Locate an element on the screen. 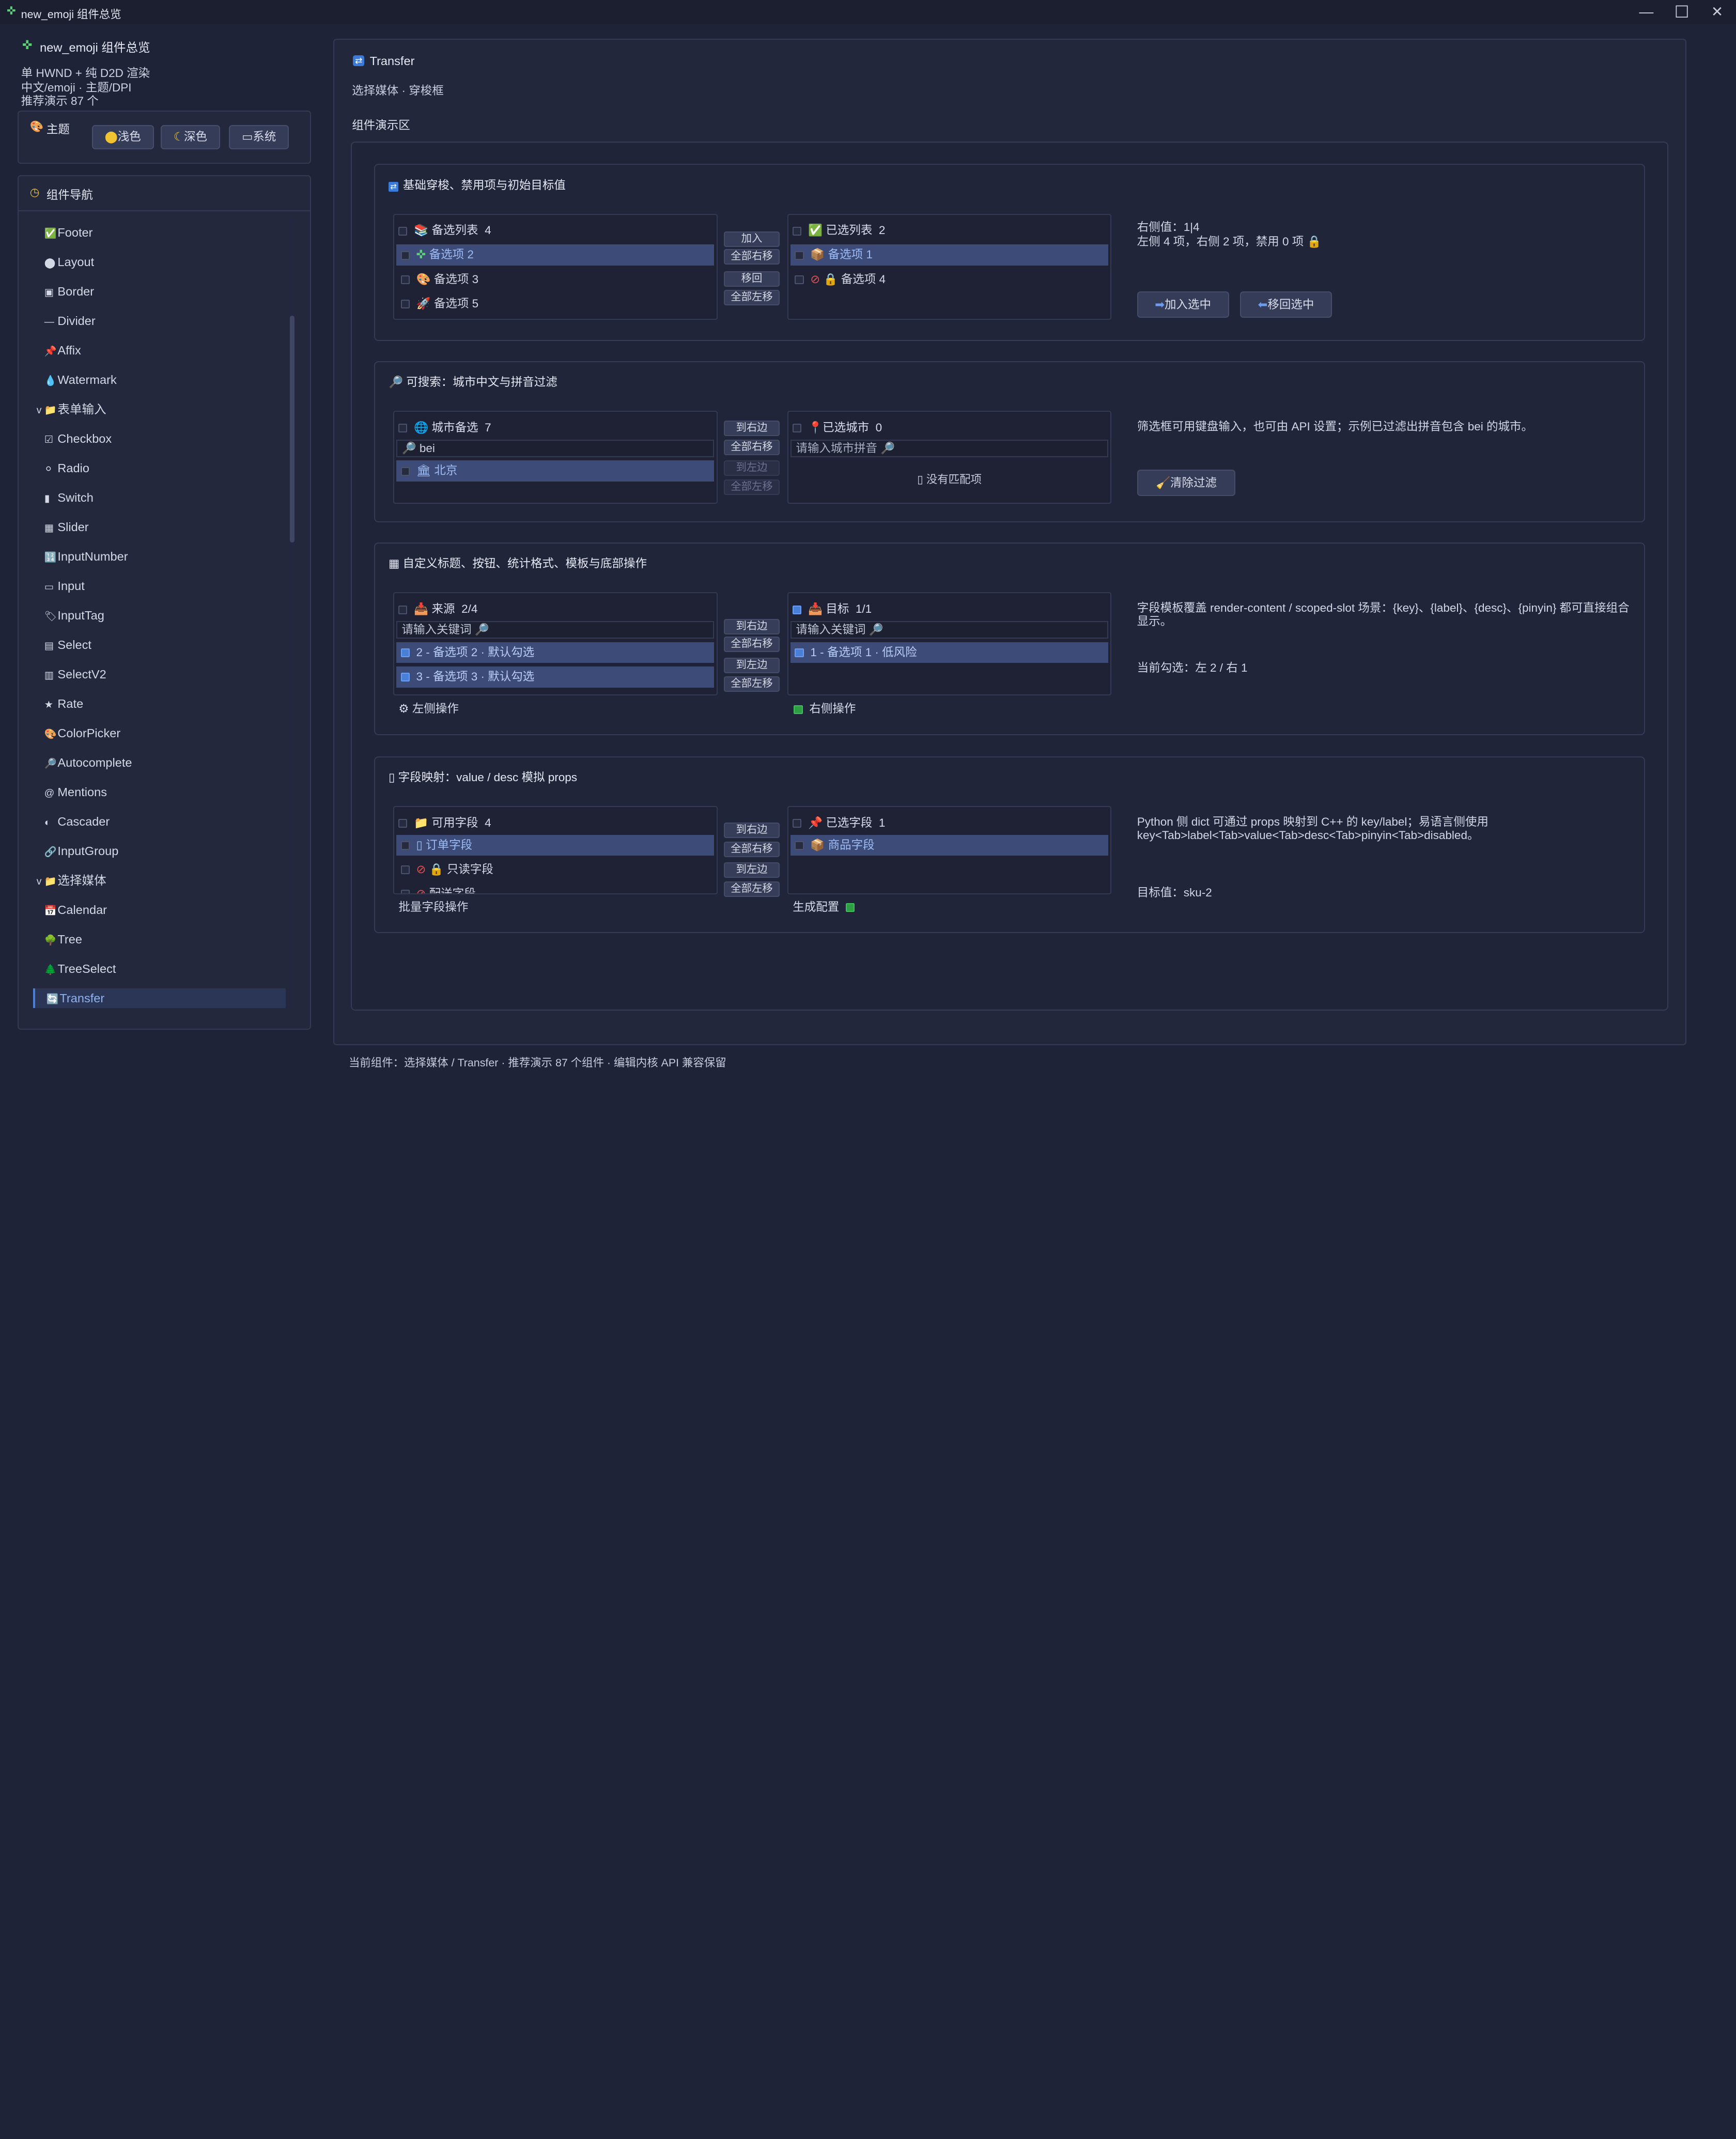 The height and width of the screenshot is (2139, 1736). nav-item: ⬤ Layout is located at coordinates (69, 262).